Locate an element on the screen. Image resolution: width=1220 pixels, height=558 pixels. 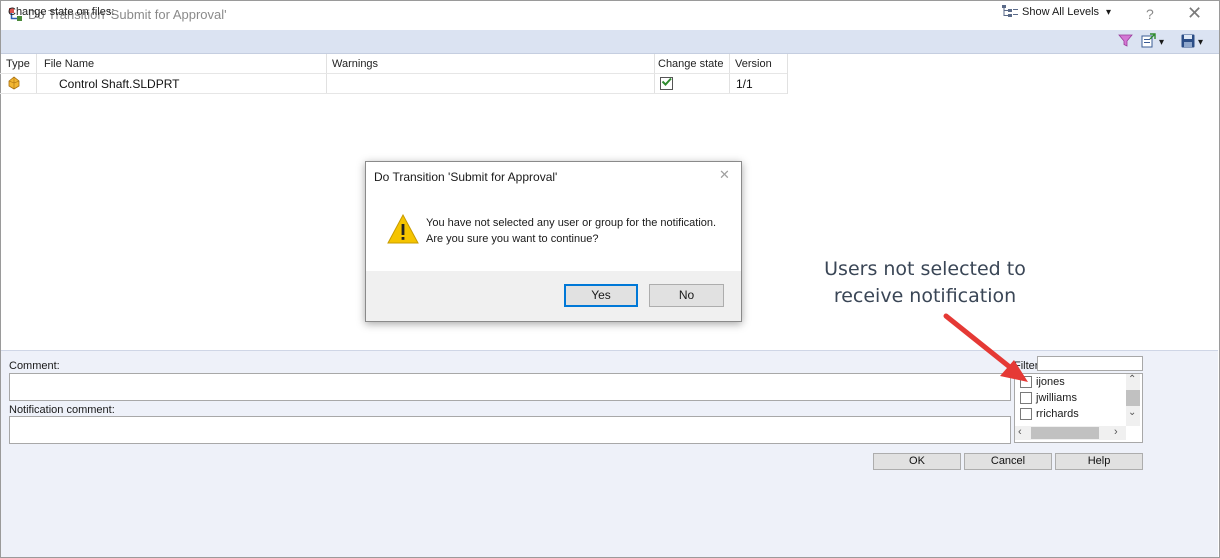
comment-label: Comment: is located at coordinates (34, 366).